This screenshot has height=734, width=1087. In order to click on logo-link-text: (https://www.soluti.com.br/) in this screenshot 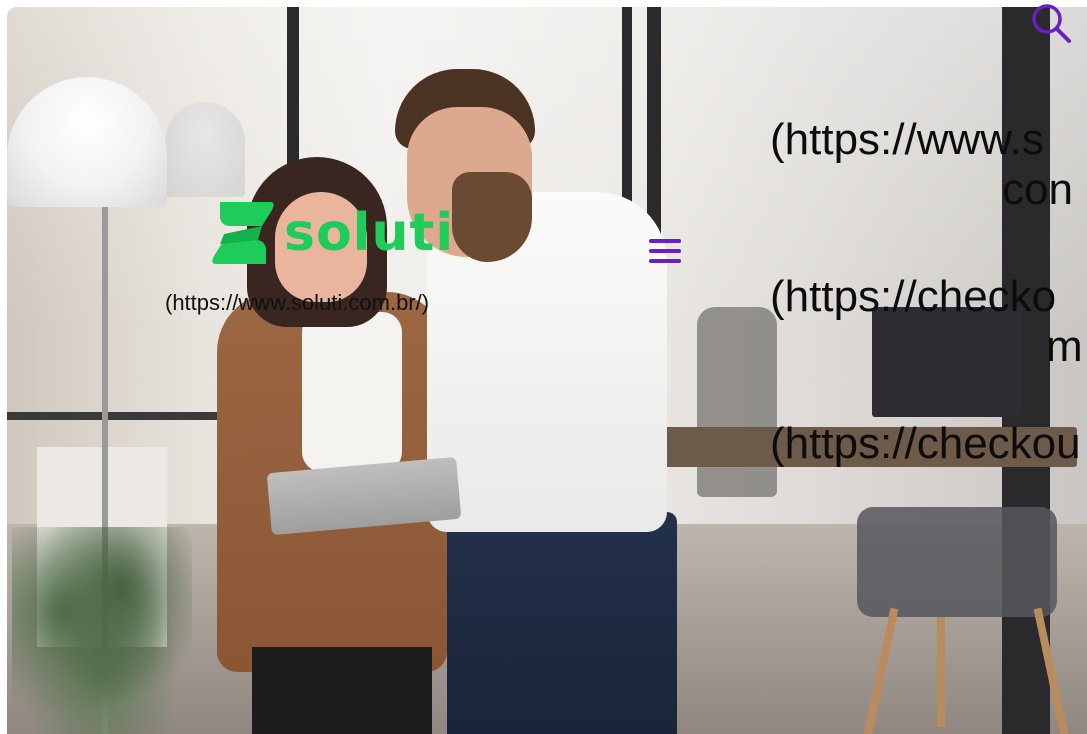, I will do `click(297, 303)`.